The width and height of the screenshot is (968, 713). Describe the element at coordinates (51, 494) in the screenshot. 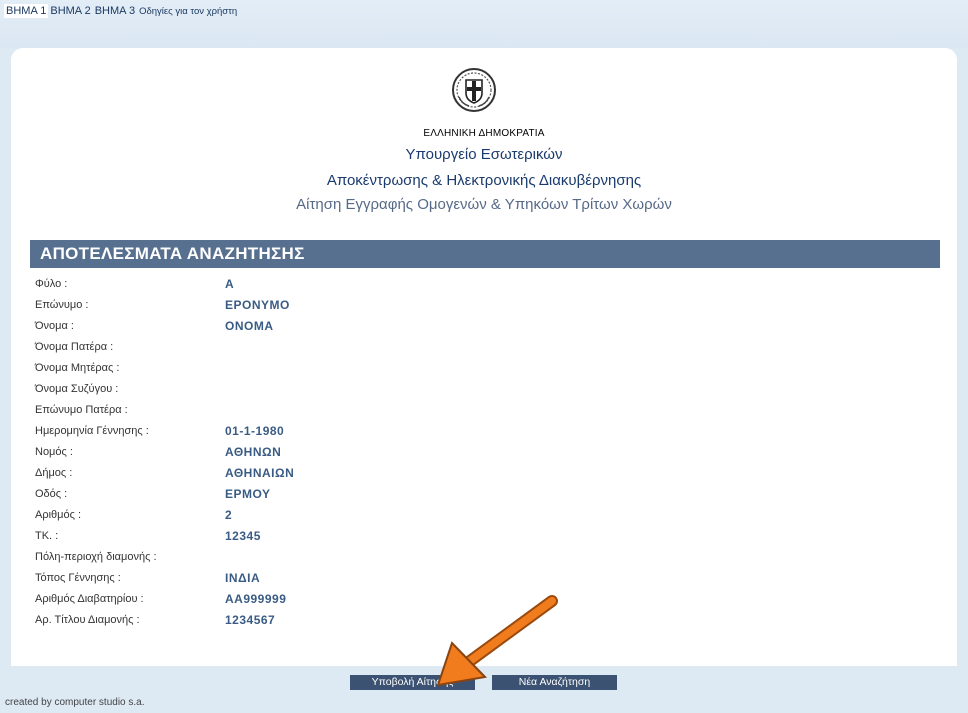

I see `field-label: Οδός :` at that location.